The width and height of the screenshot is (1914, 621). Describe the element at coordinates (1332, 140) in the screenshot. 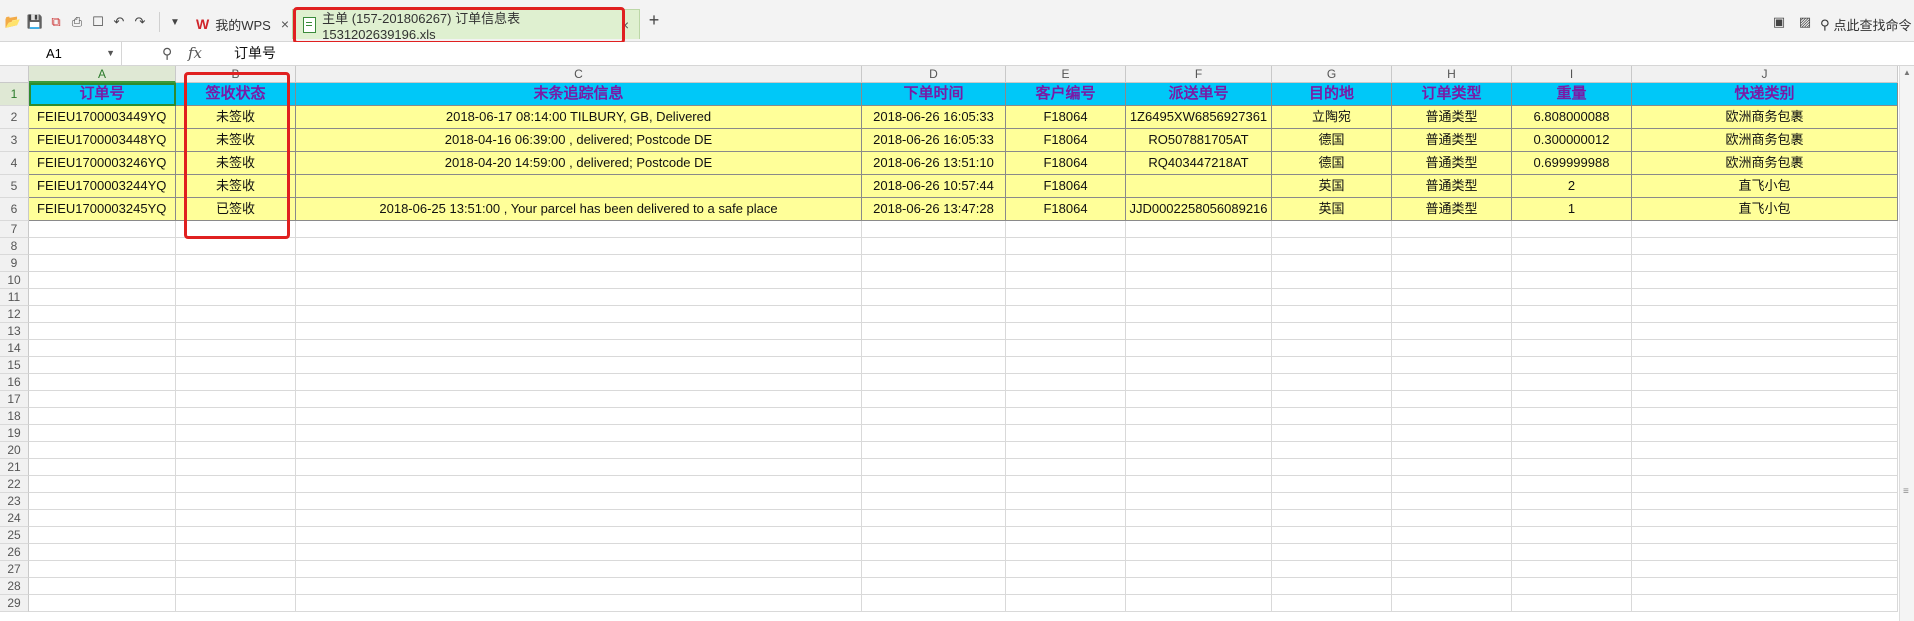

I see `table-cell: 德国` at that location.